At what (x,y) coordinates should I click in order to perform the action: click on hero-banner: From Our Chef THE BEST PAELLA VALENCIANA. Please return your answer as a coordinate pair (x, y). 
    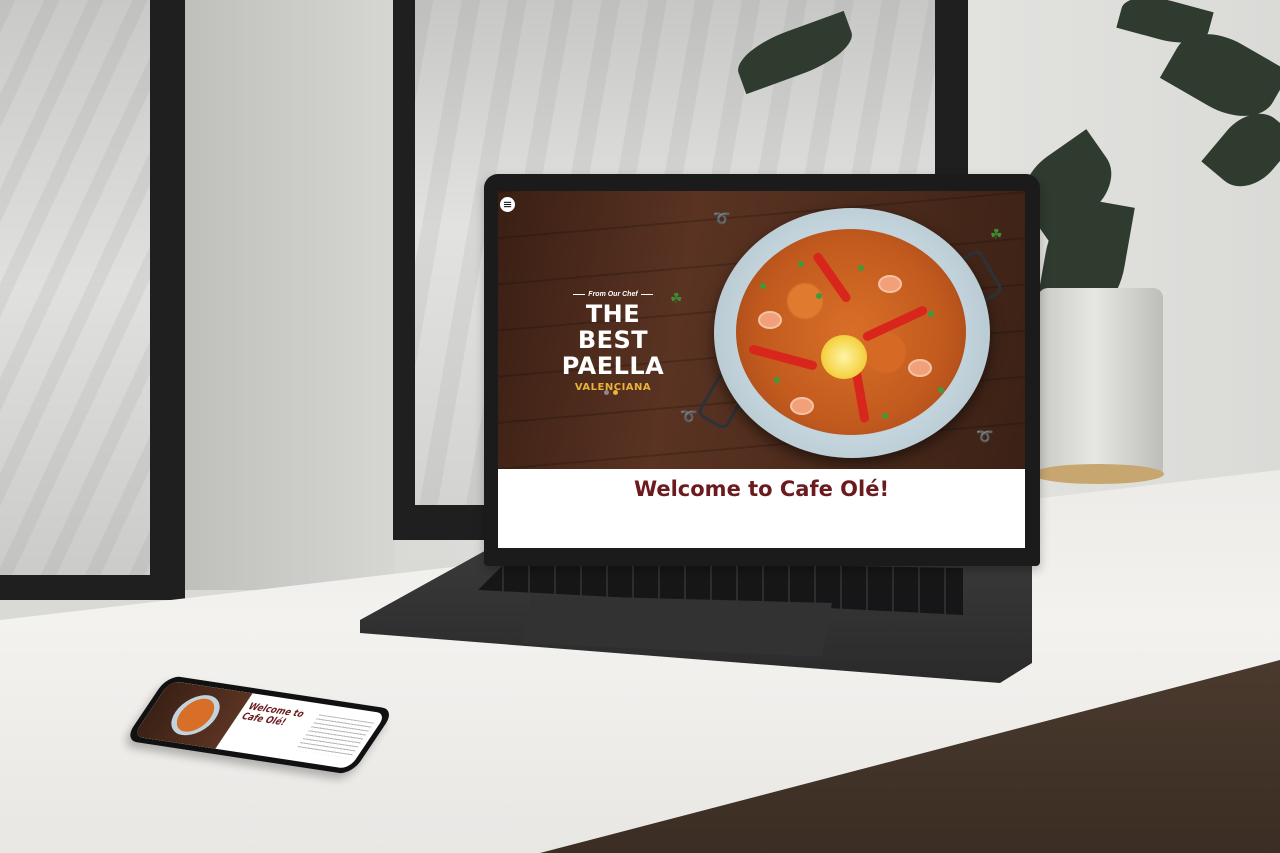
    Looking at the image, I should click on (761, 330).